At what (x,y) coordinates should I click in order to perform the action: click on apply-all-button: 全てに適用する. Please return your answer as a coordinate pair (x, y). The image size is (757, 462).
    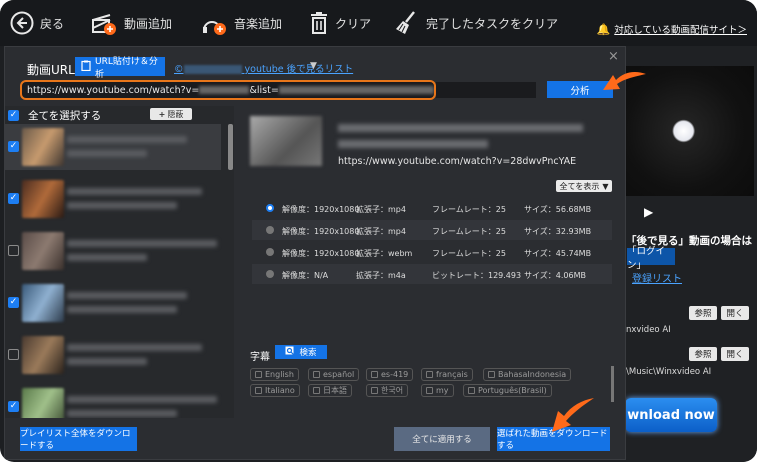
    Looking at the image, I should click on (442, 439).